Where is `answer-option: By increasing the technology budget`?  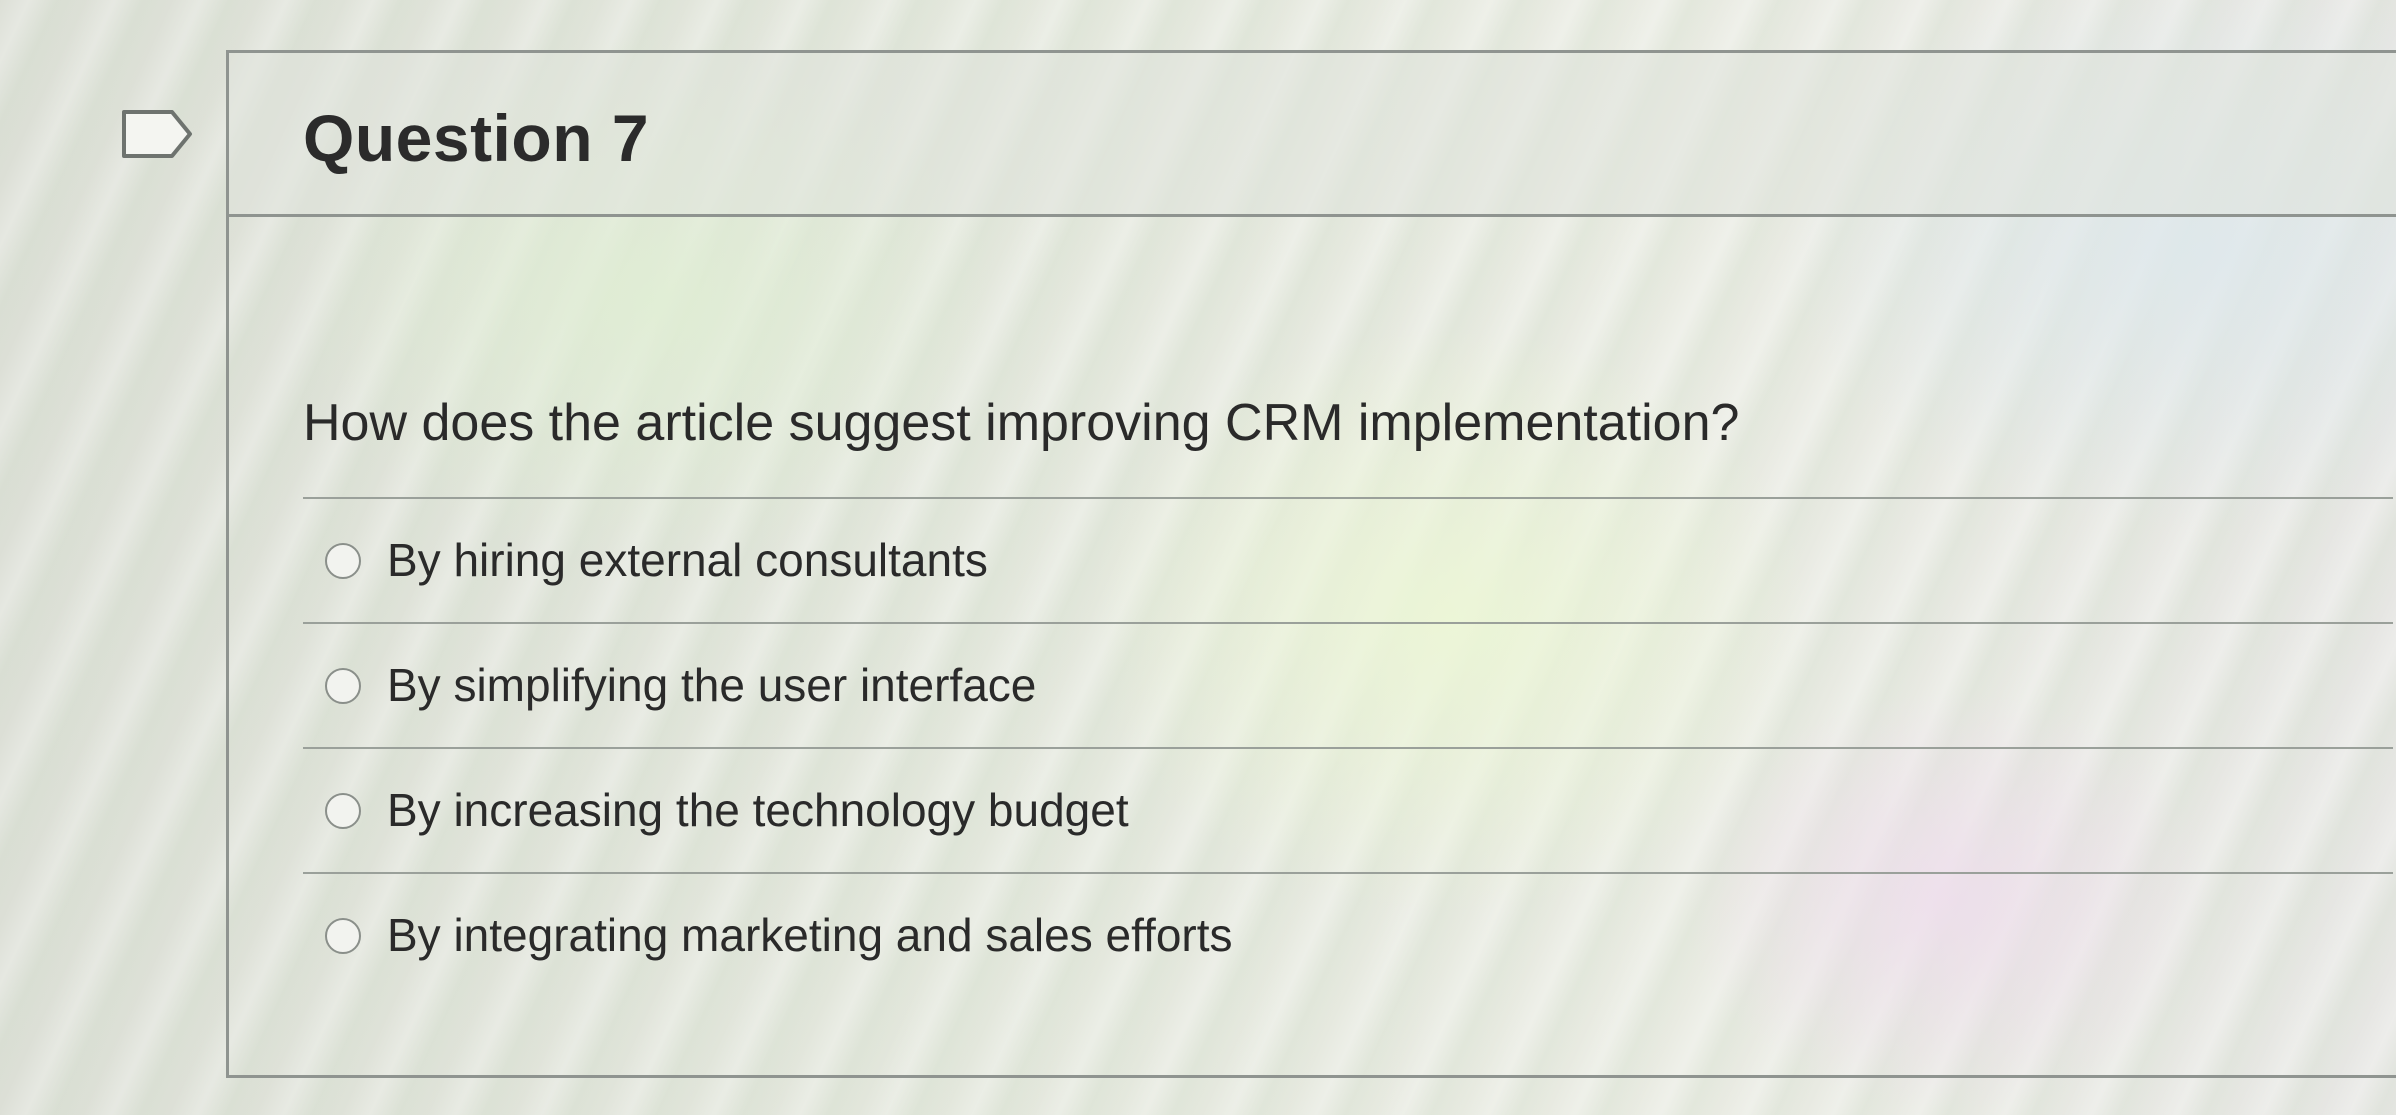 answer-option: By increasing the technology budget is located at coordinates (1348, 811).